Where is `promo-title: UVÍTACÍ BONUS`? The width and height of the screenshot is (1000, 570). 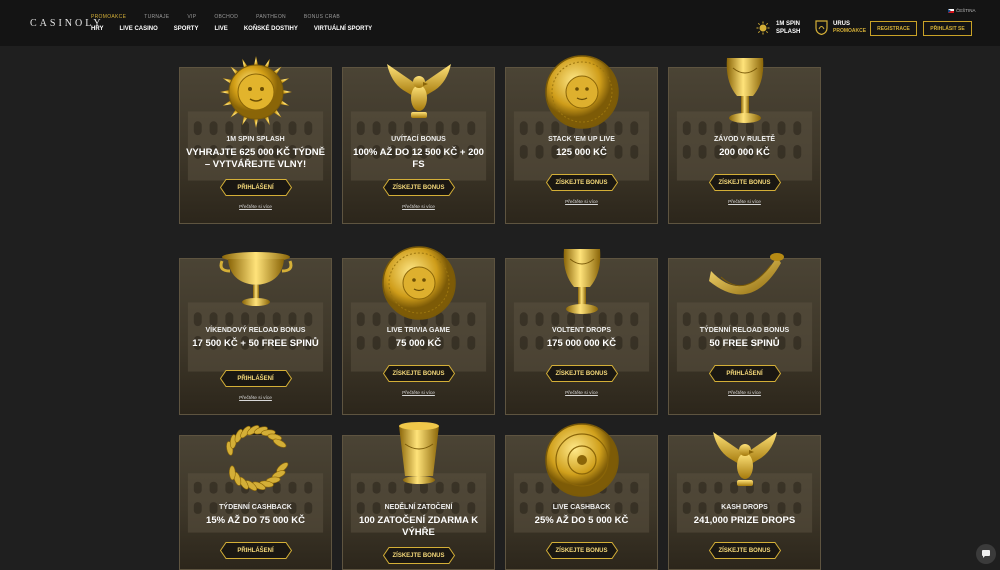
promo-title: UVÍTACÍ BONUS is located at coordinates (418, 139).